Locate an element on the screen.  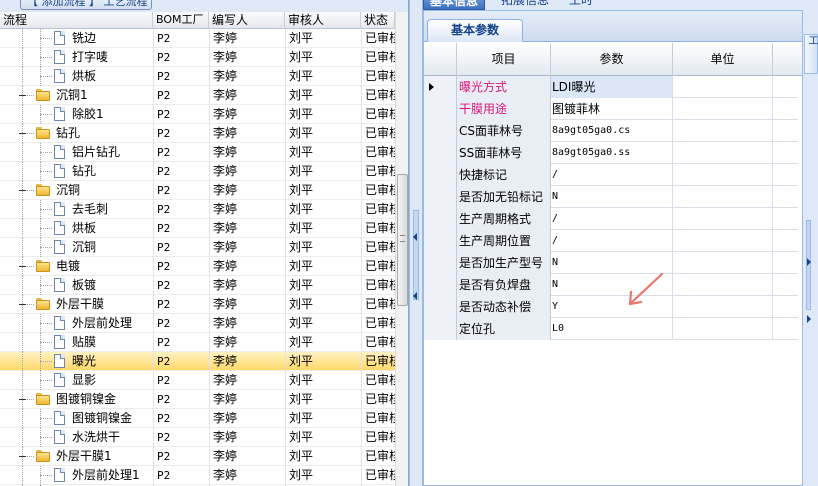
column-header-bom: BOM工厂 is located at coordinates (181, 20).